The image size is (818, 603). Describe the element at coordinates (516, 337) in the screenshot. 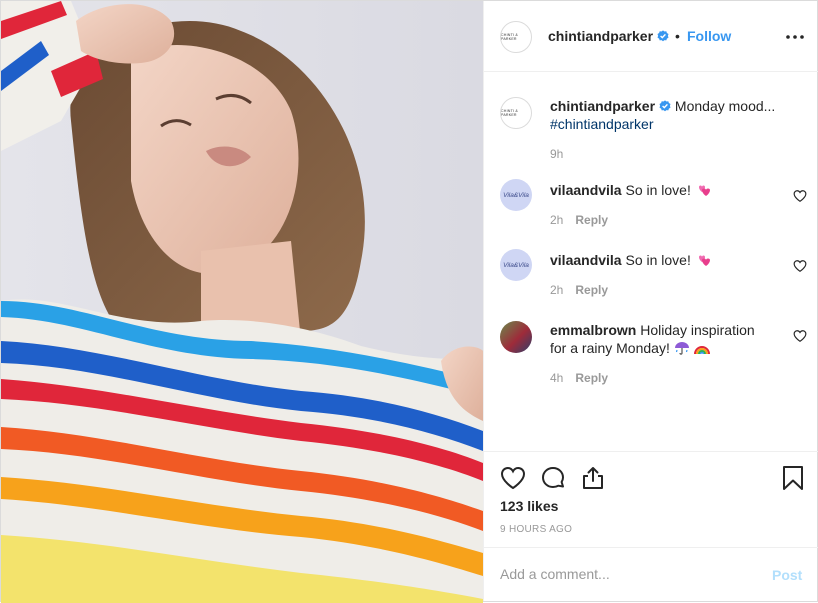

I see `comment-avatar` at that location.